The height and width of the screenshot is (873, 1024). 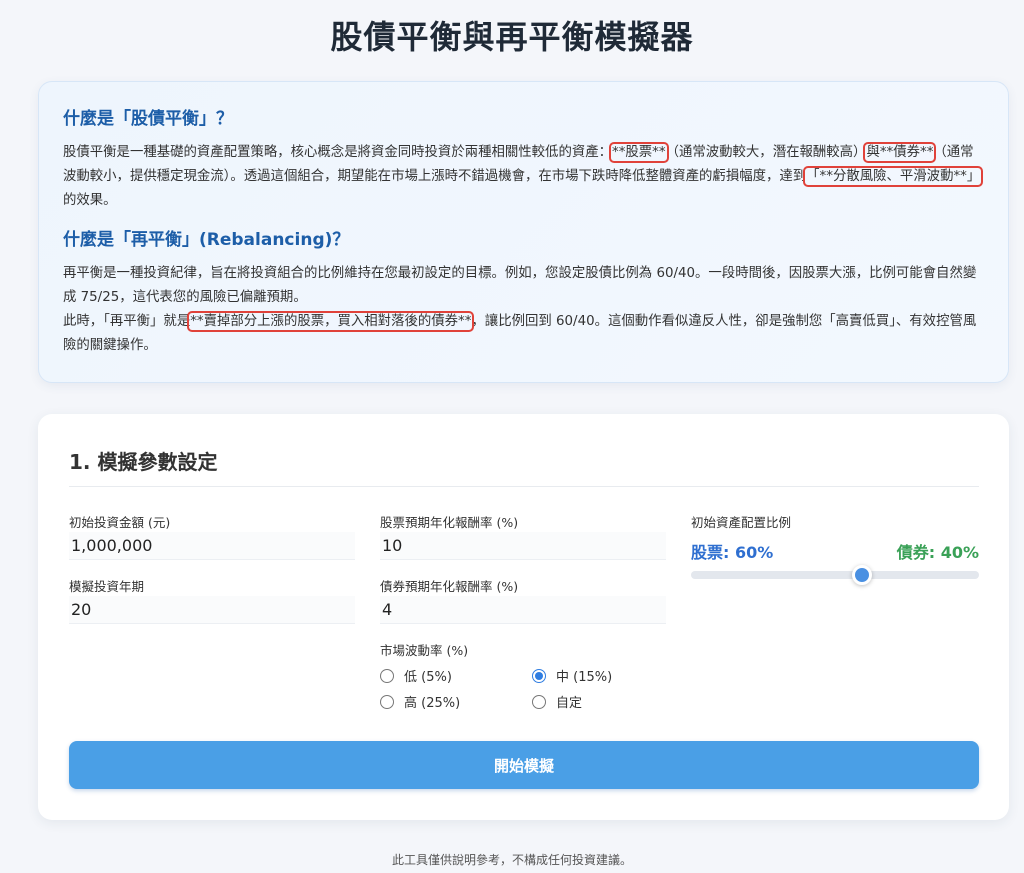 I want to click on volatility-option-low: 低 (5%), so click(x=416, y=675).